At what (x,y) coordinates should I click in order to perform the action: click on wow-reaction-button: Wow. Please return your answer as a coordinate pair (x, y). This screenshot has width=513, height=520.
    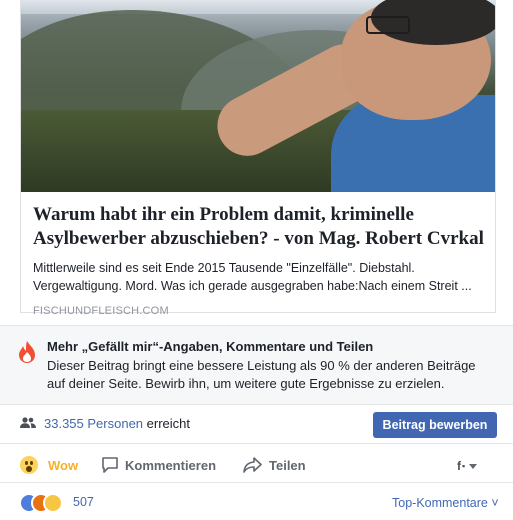
    Looking at the image, I should click on (49, 465).